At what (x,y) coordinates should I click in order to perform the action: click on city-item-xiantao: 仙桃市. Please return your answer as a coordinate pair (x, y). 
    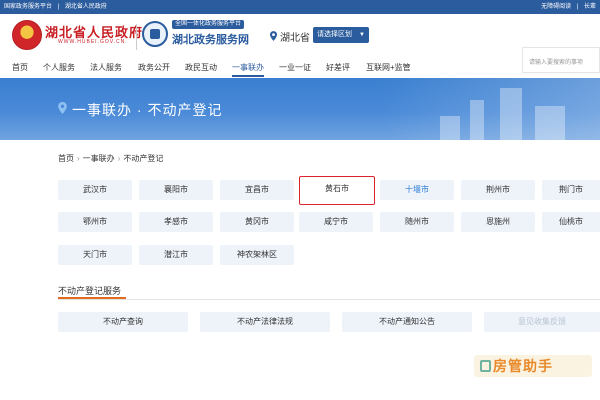
    Looking at the image, I should click on (571, 222).